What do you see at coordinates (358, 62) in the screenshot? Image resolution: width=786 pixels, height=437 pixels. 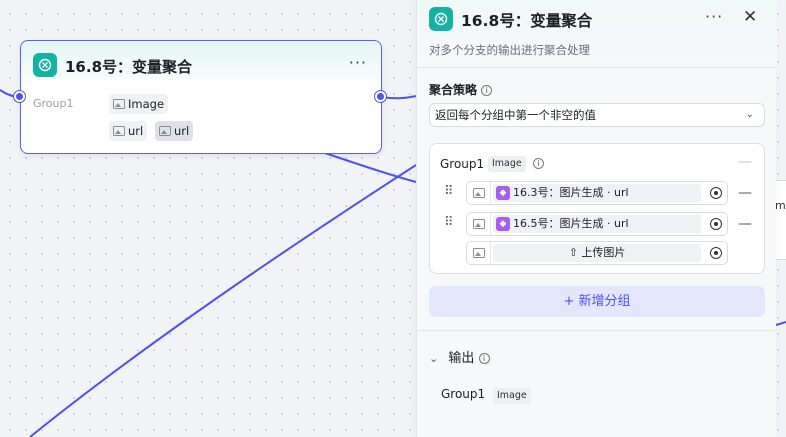 I see `node-more-icon: ···` at bounding box center [358, 62].